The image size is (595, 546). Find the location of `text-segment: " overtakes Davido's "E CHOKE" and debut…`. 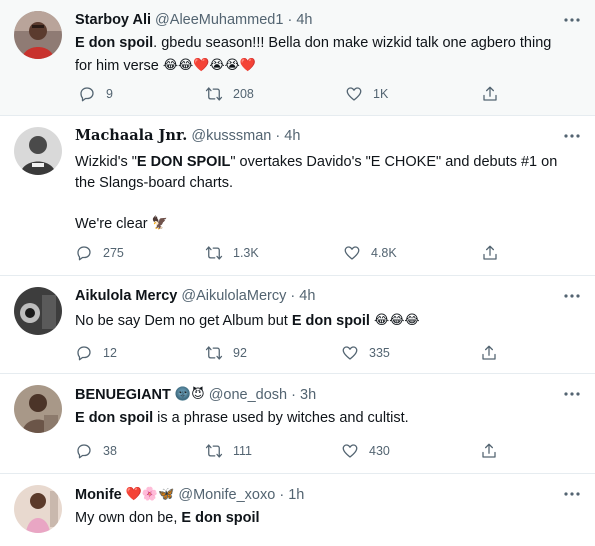

text-segment: " overtakes Davido's "E CHOKE" and debut… is located at coordinates (394, 162).